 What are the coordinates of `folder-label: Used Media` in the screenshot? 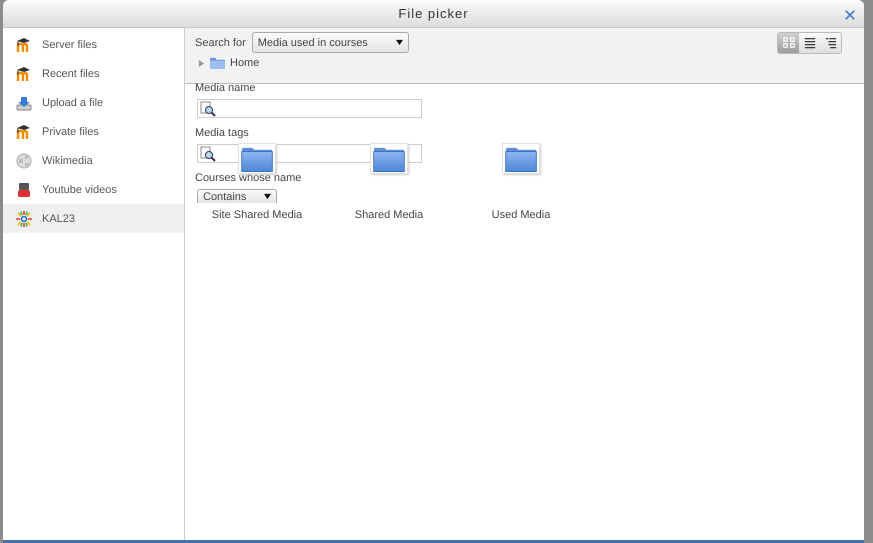 It's located at (521, 215).